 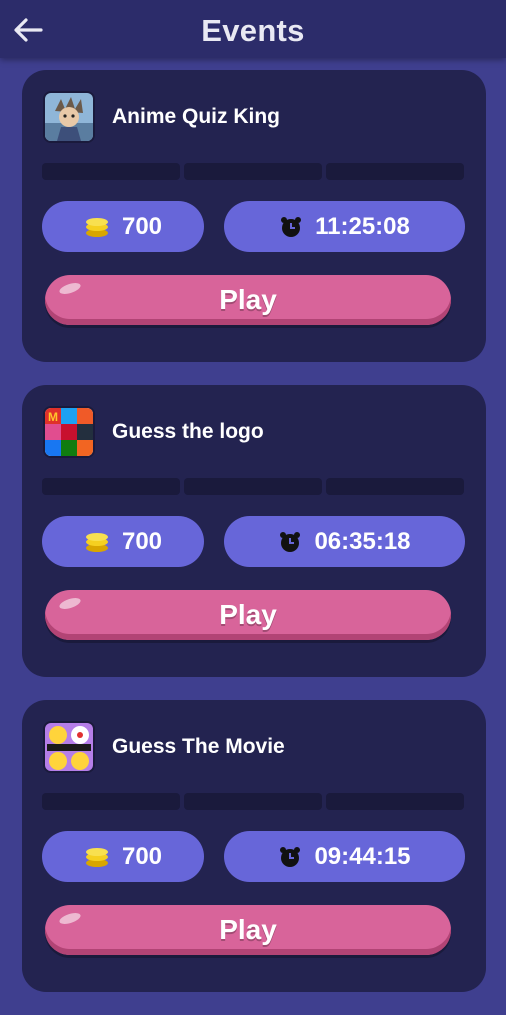 I want to click on brand-logos-icon: M, so click(x=69, y=432).